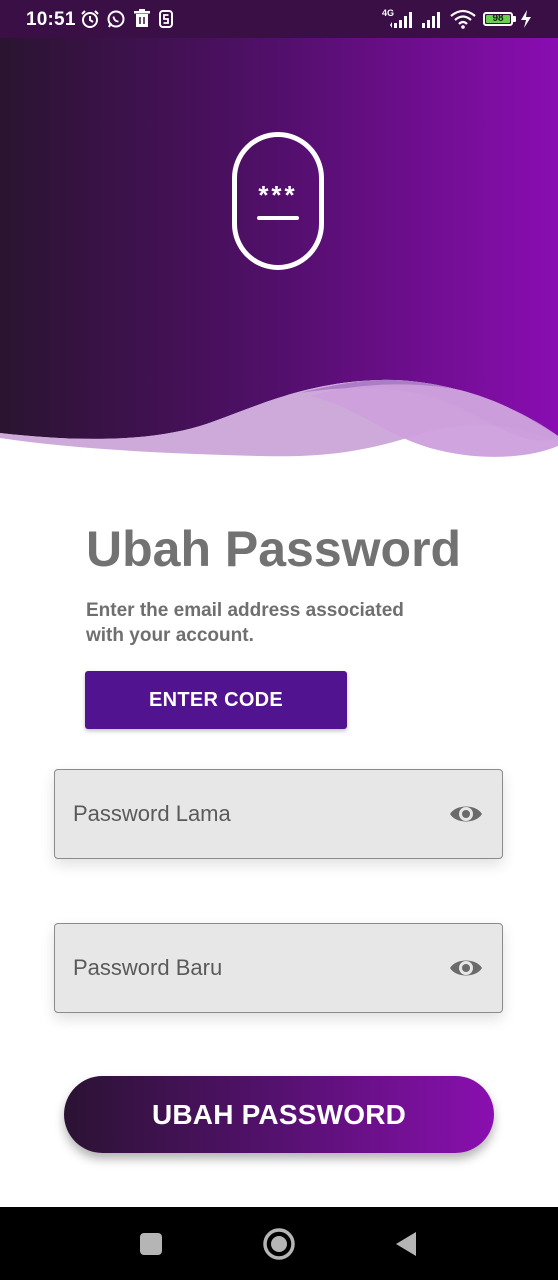  What do you see at coordinates (51, 19) in the screenshot?
I see `status-time: 10:51` at bounding box center [51, 19].